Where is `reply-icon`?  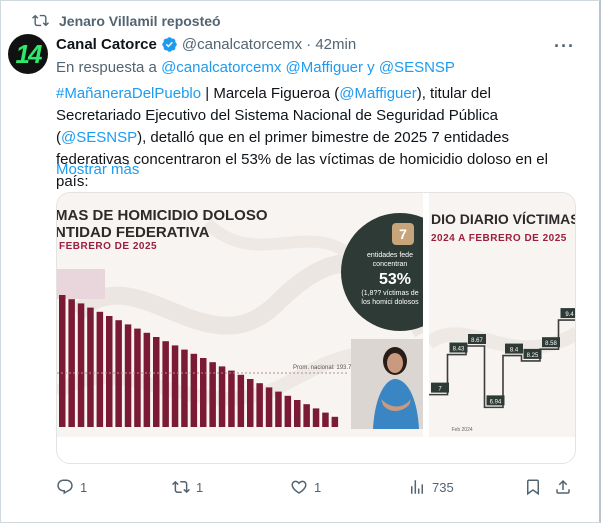 reply-icon is located at coordinates (65, 487).